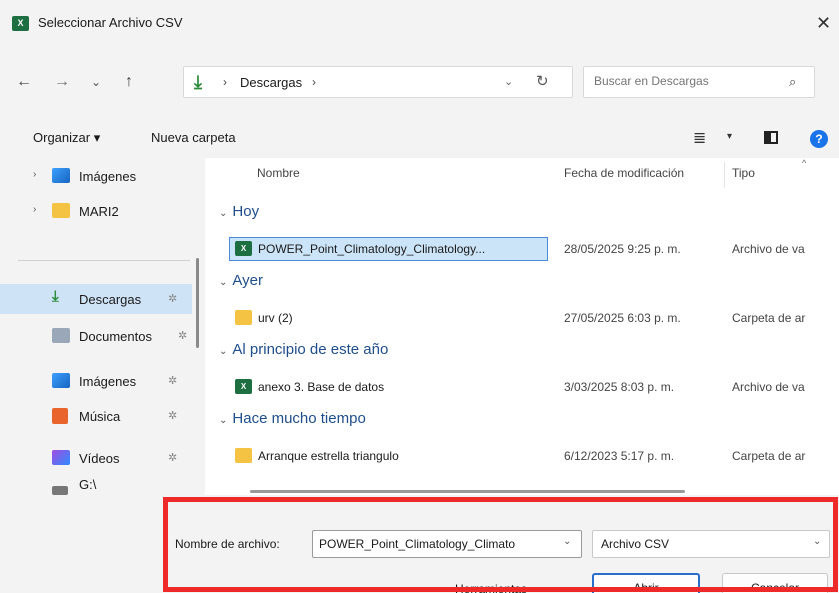  Describe the element at coordinates (775, 583) in the screenshot. I see `cancel-button: Cancelar` at that location.